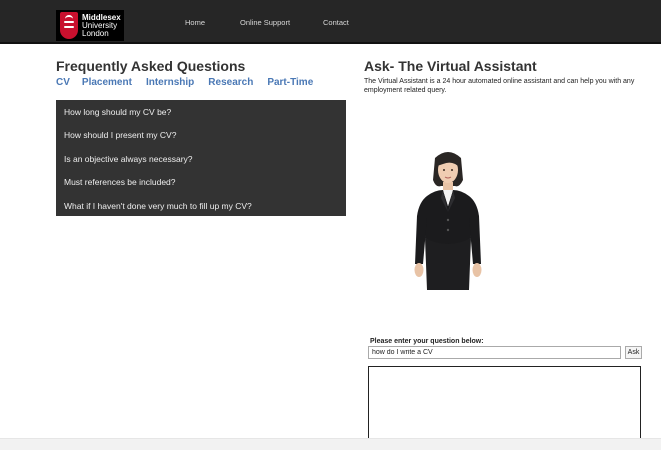 The height and width of the screenshot is (450, 661). What do you see at coordinates (201, 187) in the screenshot?
I see `faq-question-item: Must references be included?` at bounding box center [201, 187].